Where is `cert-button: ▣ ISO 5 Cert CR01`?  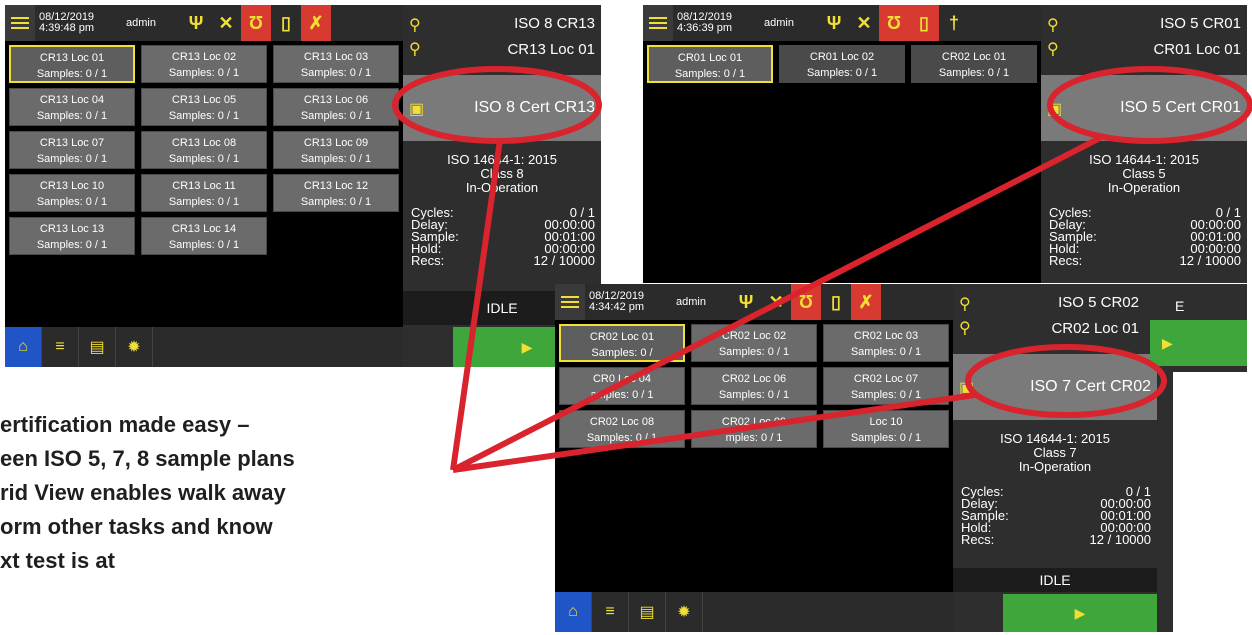 cert-button: ▣ ISO 5 Cert CR01 is located at coordinates (1144, 108).